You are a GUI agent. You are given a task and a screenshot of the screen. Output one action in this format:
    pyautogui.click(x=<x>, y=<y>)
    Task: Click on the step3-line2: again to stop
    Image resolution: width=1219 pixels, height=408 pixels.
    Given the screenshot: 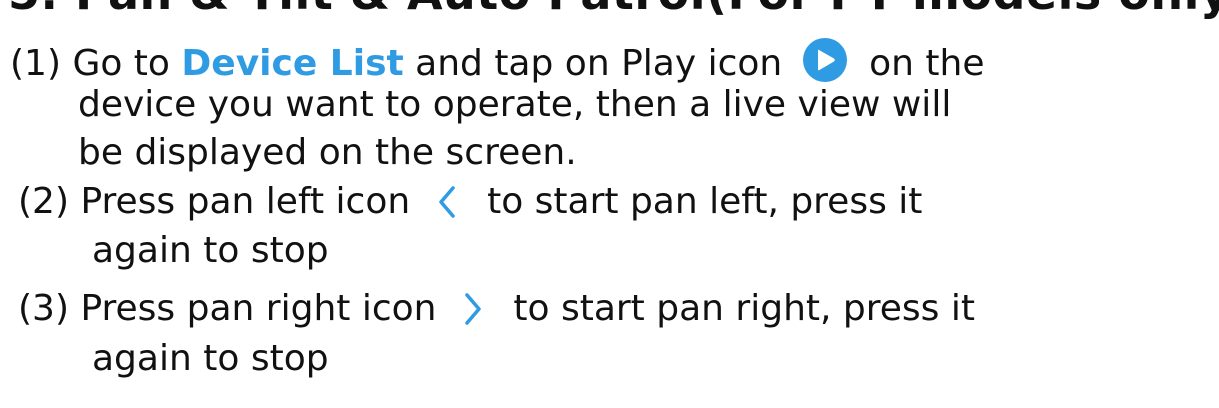 What is the action you would take?
    pyautogui.click(x=210, y=358)
    